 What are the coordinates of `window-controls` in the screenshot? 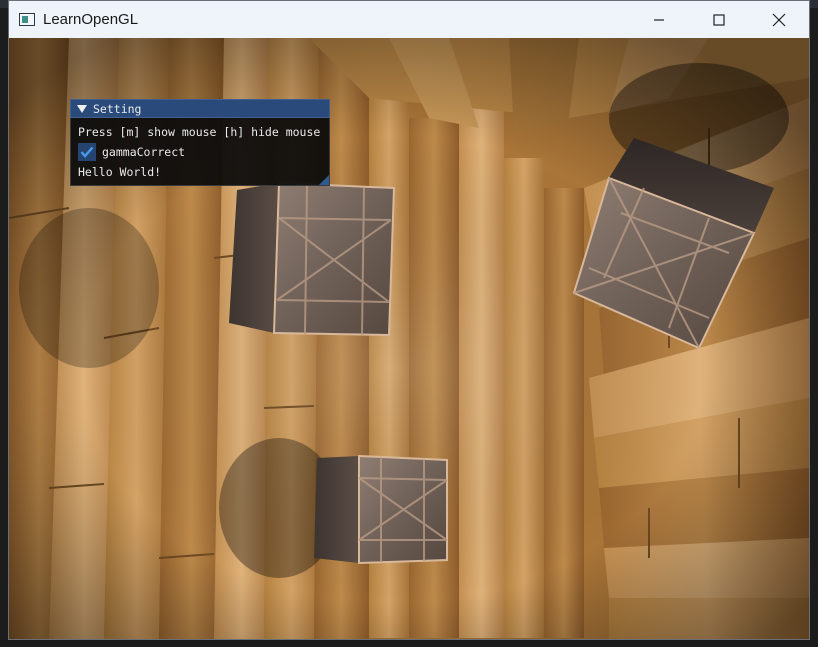 It's located at (719, 19).